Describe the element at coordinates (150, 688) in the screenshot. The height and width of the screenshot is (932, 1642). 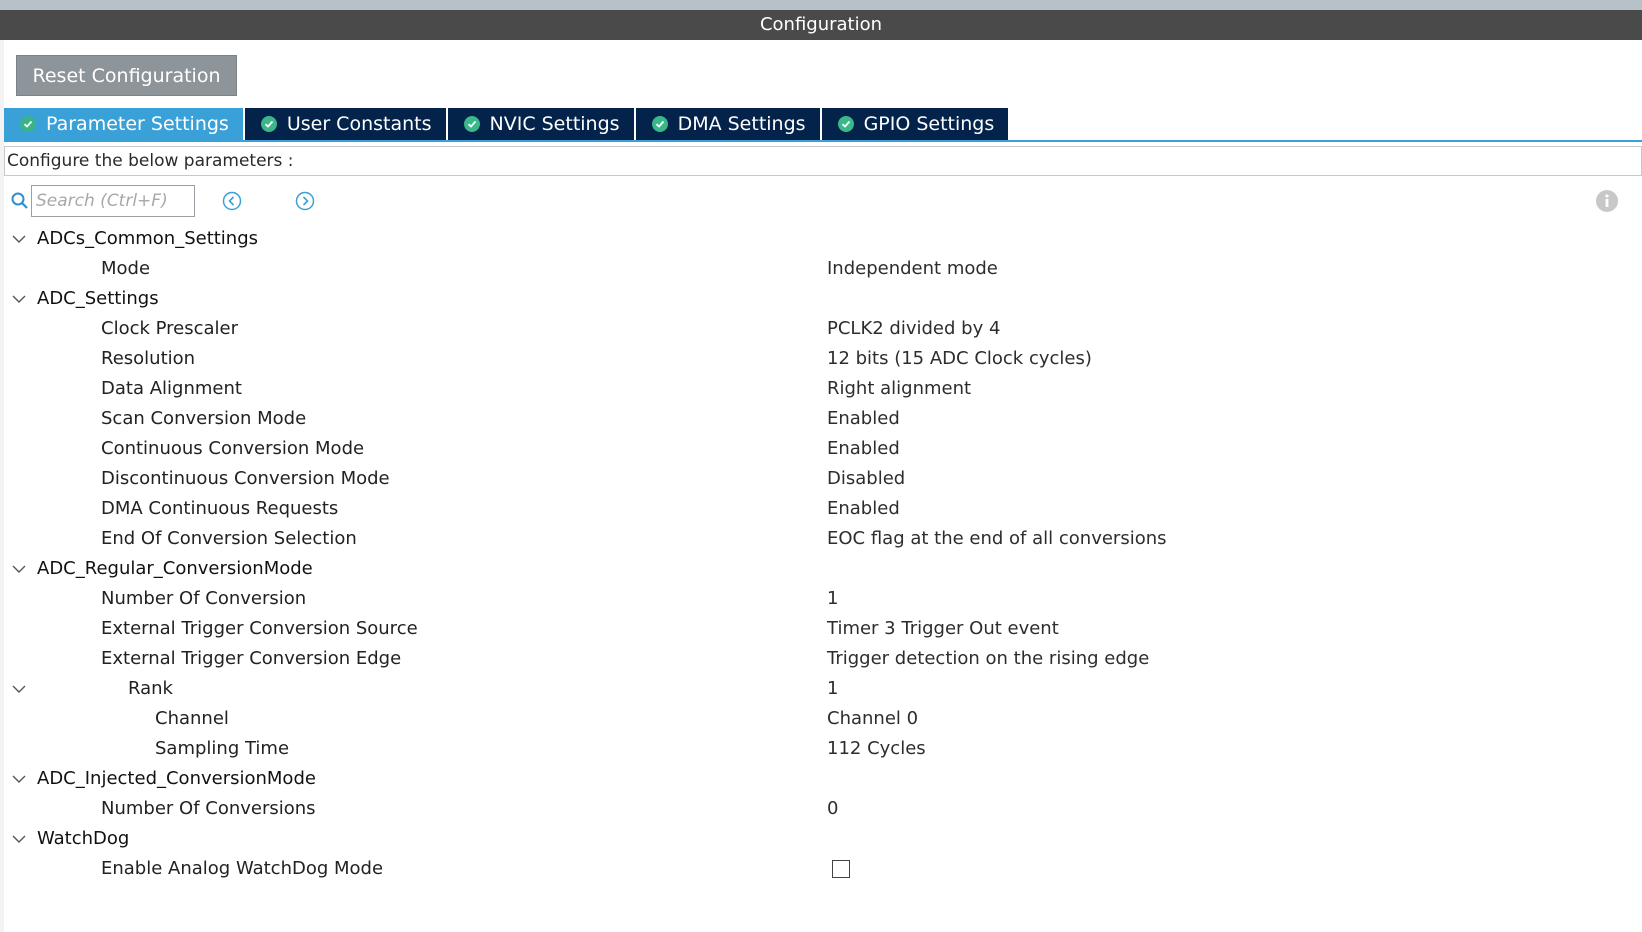
I see `param-label: Rank` at that location.